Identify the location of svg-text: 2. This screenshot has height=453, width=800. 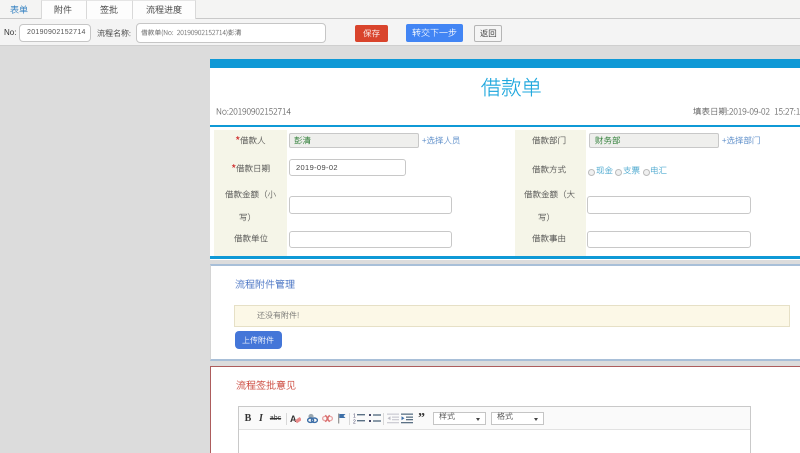
(354, 422).